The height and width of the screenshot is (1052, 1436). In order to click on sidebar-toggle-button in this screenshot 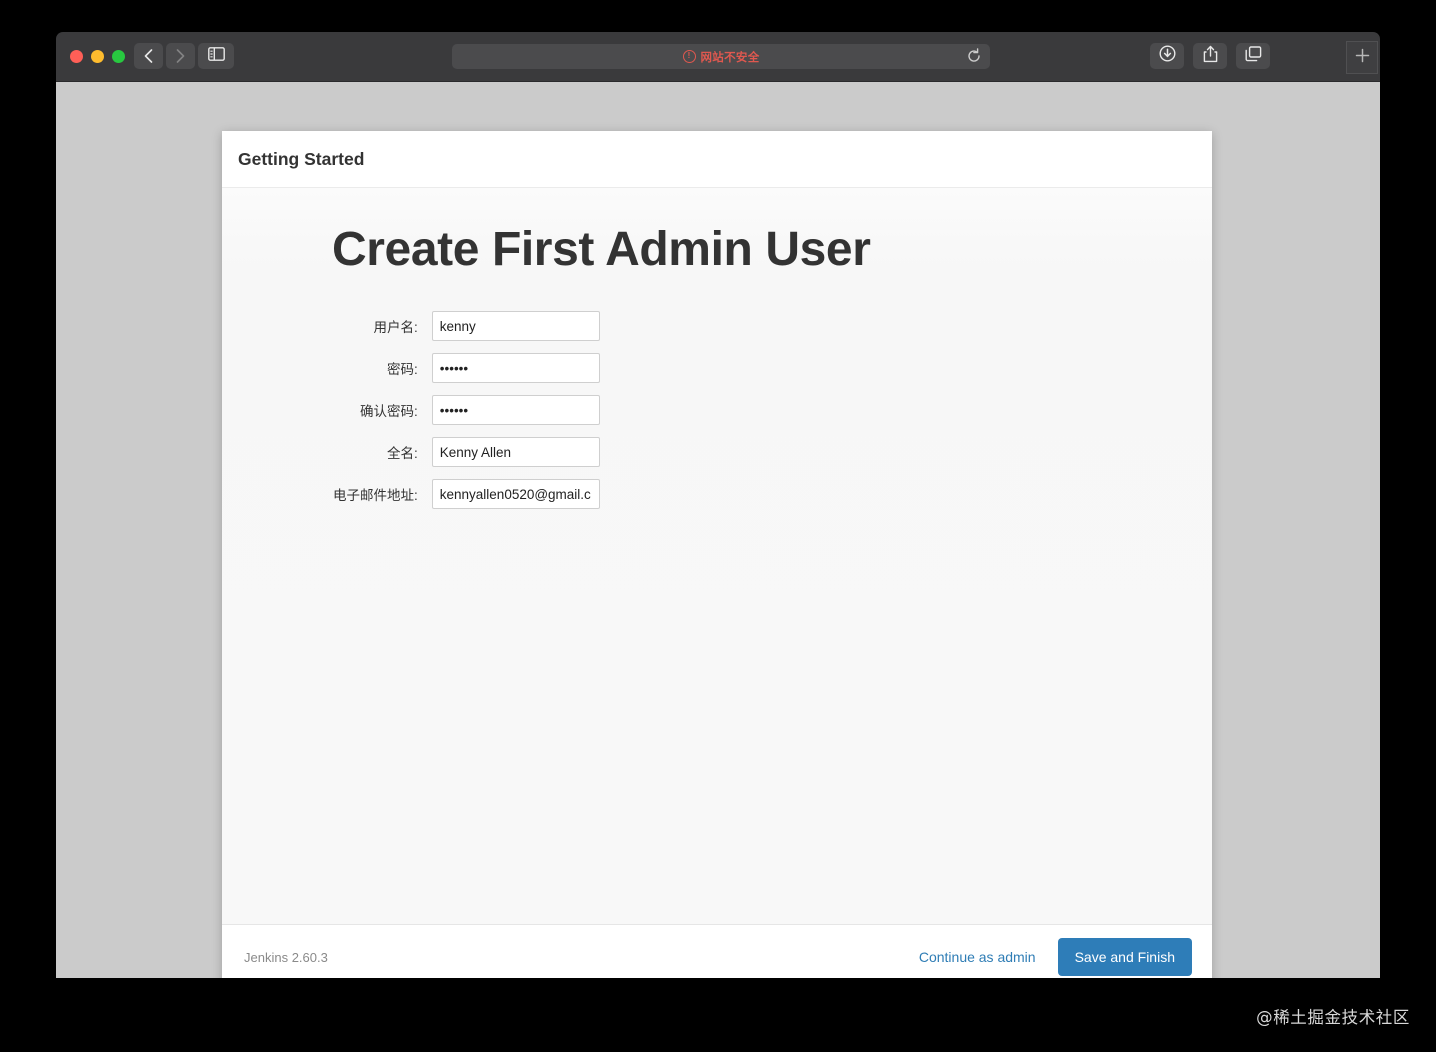, I will do `click(216, 56)`.